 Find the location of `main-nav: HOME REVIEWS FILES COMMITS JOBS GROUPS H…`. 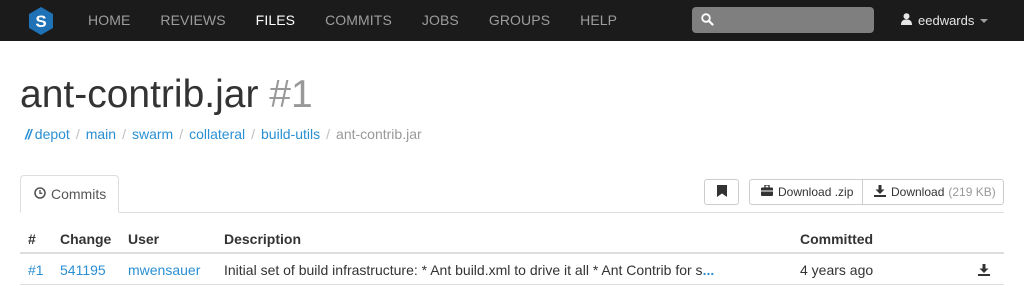

main-nav: HOME REVIEWS FILES COMMITS JOBS GROUPS H… is located at coordinates (352, 20).